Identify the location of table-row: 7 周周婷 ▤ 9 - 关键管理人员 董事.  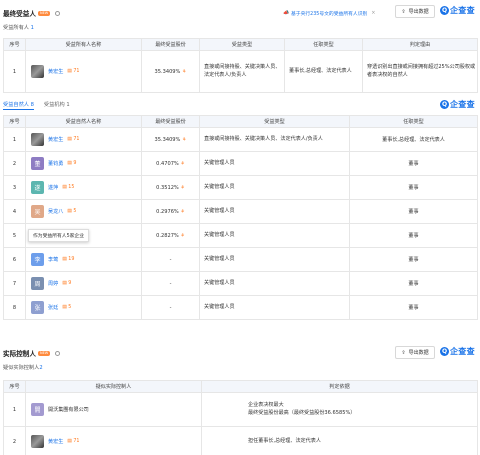
(240, 283).